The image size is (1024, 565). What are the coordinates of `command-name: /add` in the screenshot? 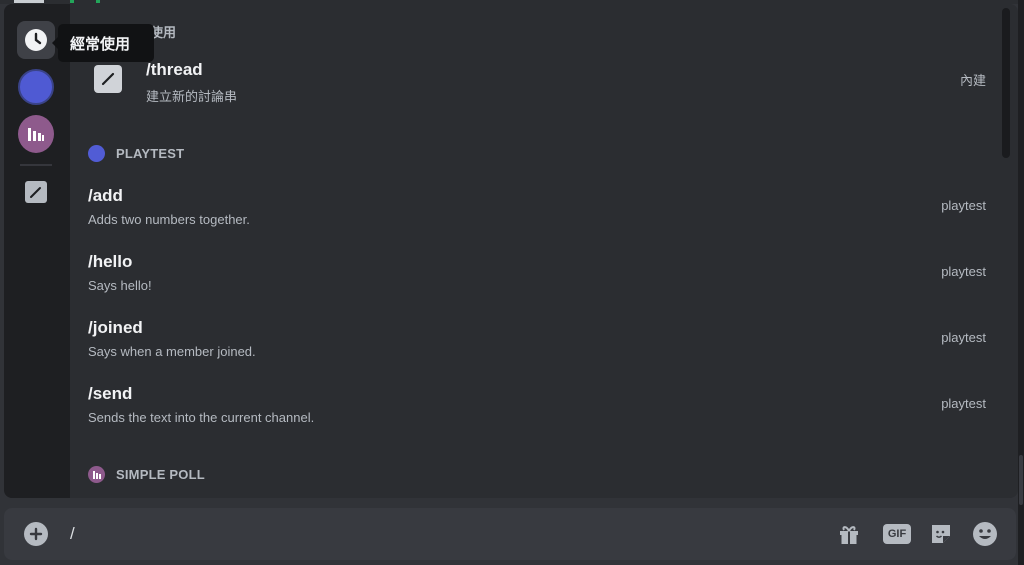 It's located at (105, 195).